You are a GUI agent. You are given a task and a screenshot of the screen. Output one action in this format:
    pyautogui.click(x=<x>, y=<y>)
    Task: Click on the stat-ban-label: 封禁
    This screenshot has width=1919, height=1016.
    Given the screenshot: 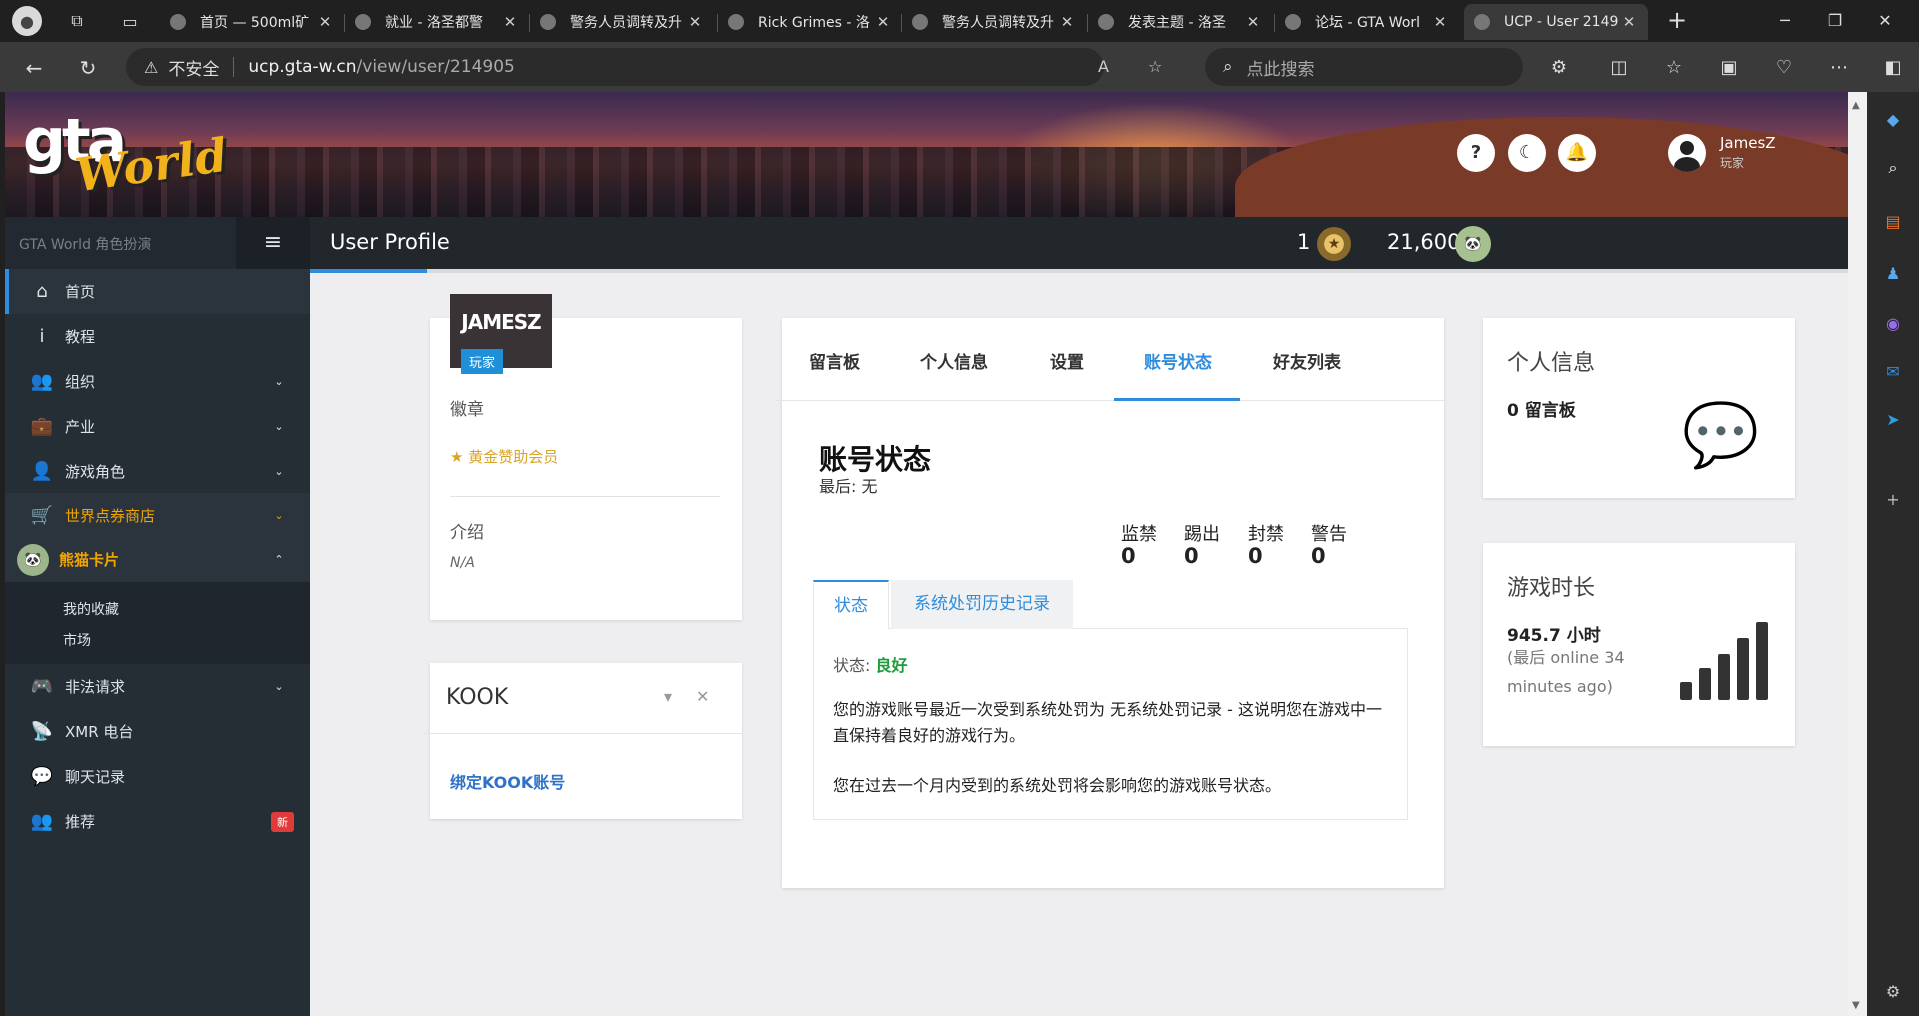 What is the action you would take?
    pyautogui.click(x=1266, y=534)
    